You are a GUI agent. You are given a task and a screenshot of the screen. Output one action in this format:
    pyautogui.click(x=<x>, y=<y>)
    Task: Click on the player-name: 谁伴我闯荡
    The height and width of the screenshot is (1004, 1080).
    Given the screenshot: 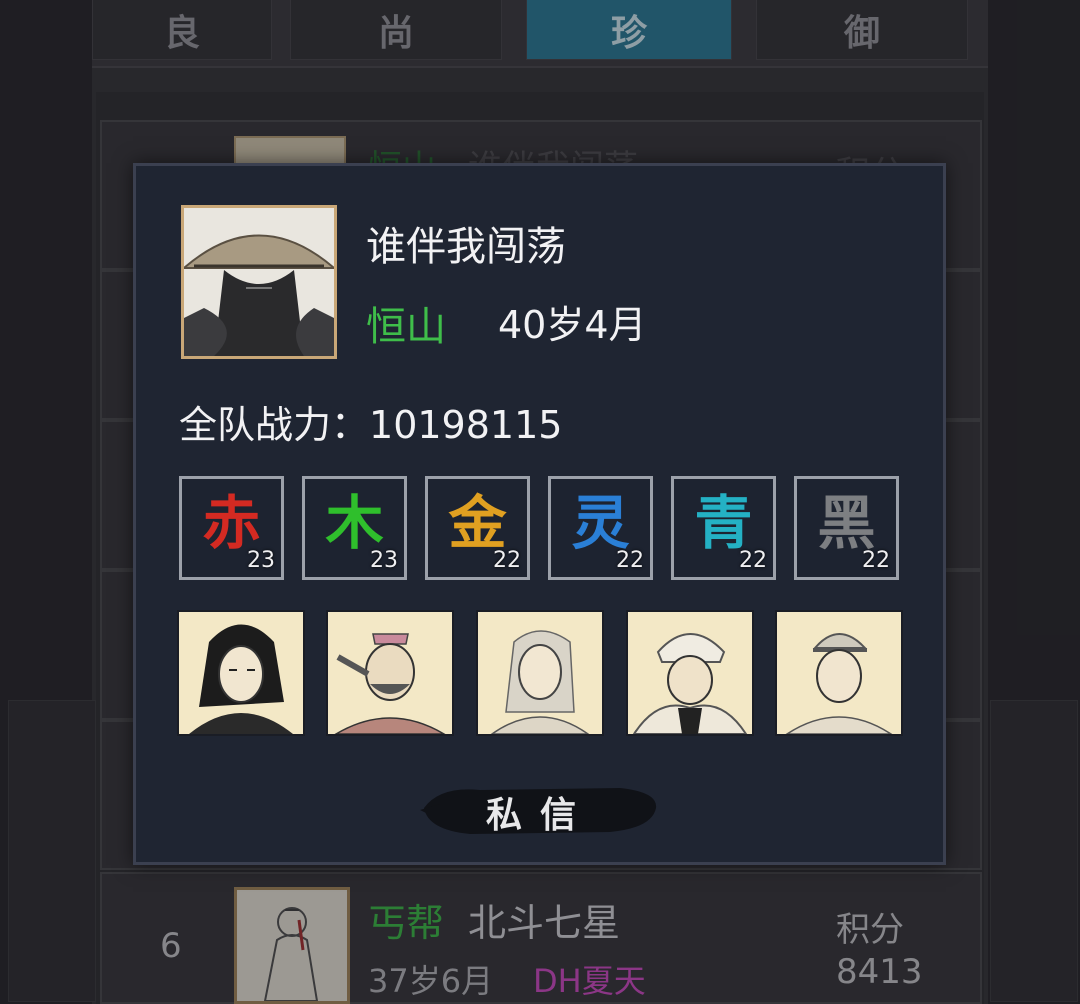 What is the action you would take?
    pyautogui.click(x=466, y=247)
    